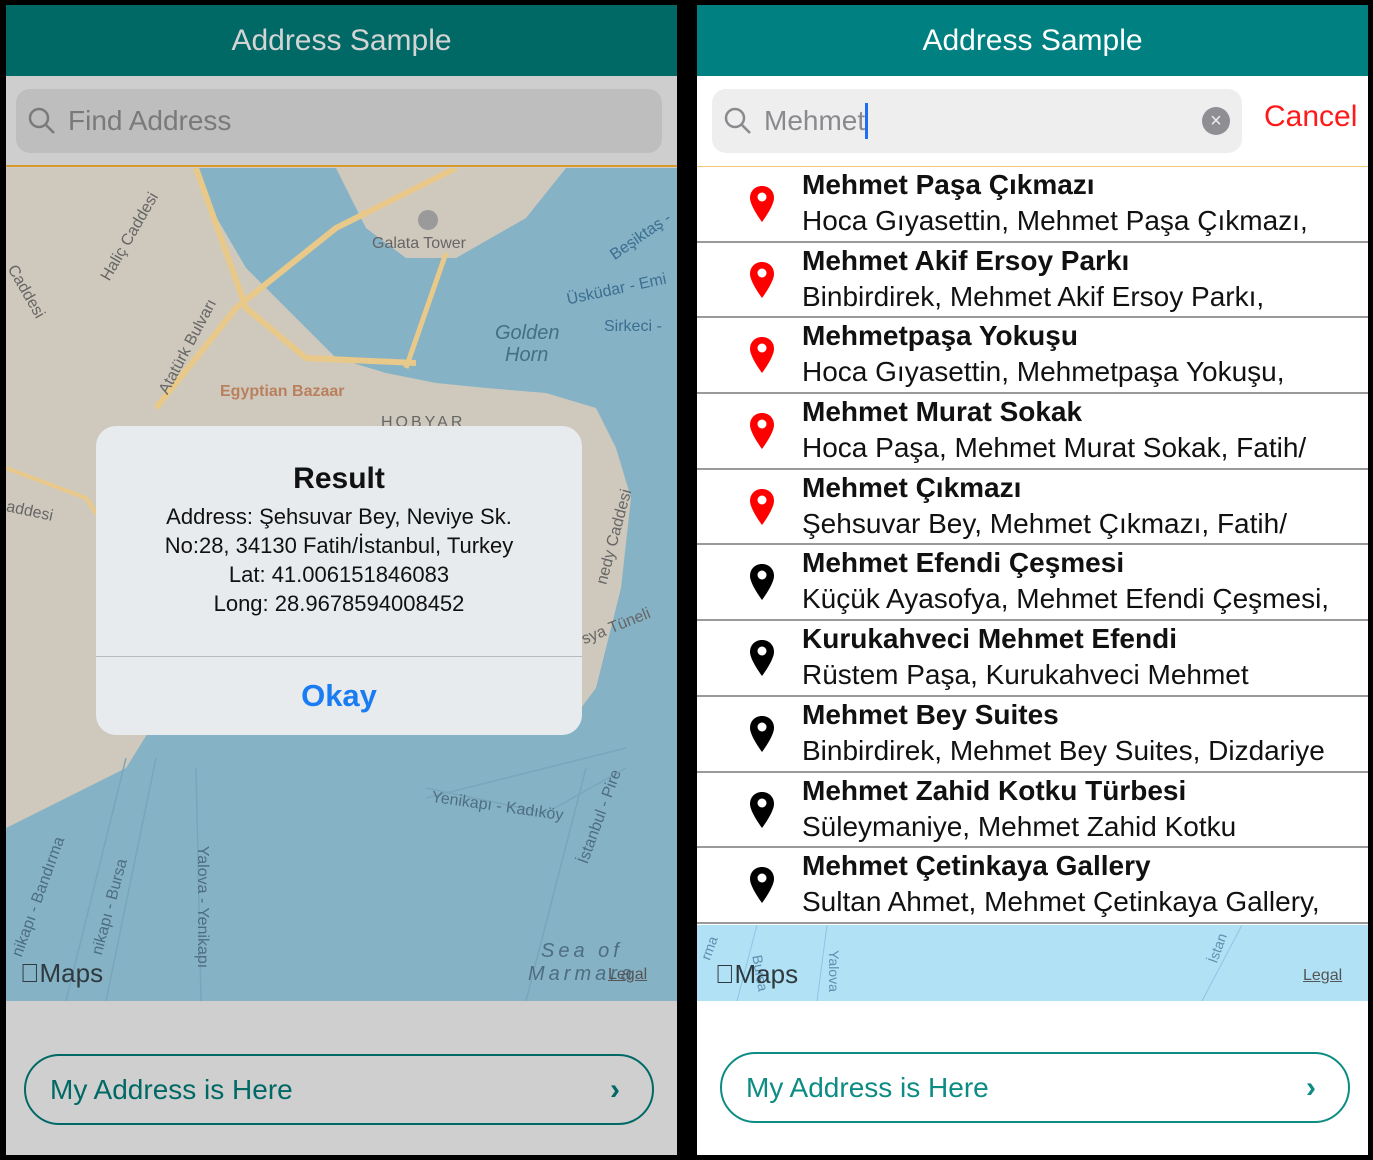 The width and height of the screenshot is (1373, 1160). Describe the element at coordinates (1019, 826) in the screenshot. I see `result-subtitle: Süleymaniye, Mehmet Zahid Kotku` at that location.